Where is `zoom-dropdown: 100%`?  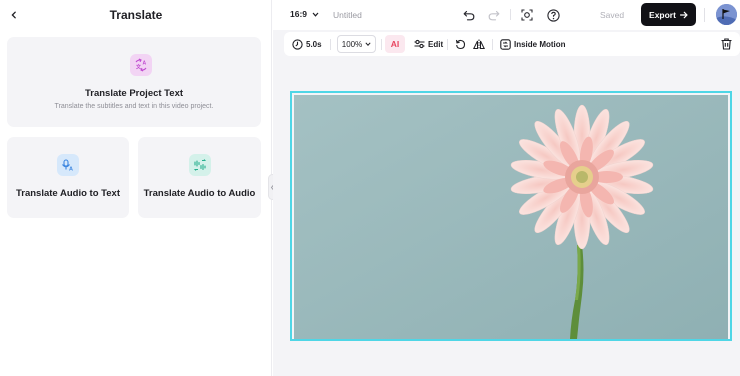 zoom-dropdown: 100% is located at coordinates (356, 44).